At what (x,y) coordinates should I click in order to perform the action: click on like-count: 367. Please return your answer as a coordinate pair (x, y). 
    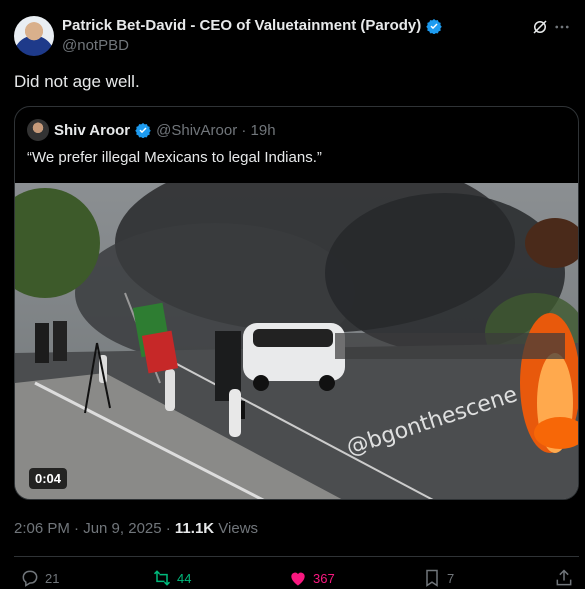
    Looking at the image, I should click on (324, 578).